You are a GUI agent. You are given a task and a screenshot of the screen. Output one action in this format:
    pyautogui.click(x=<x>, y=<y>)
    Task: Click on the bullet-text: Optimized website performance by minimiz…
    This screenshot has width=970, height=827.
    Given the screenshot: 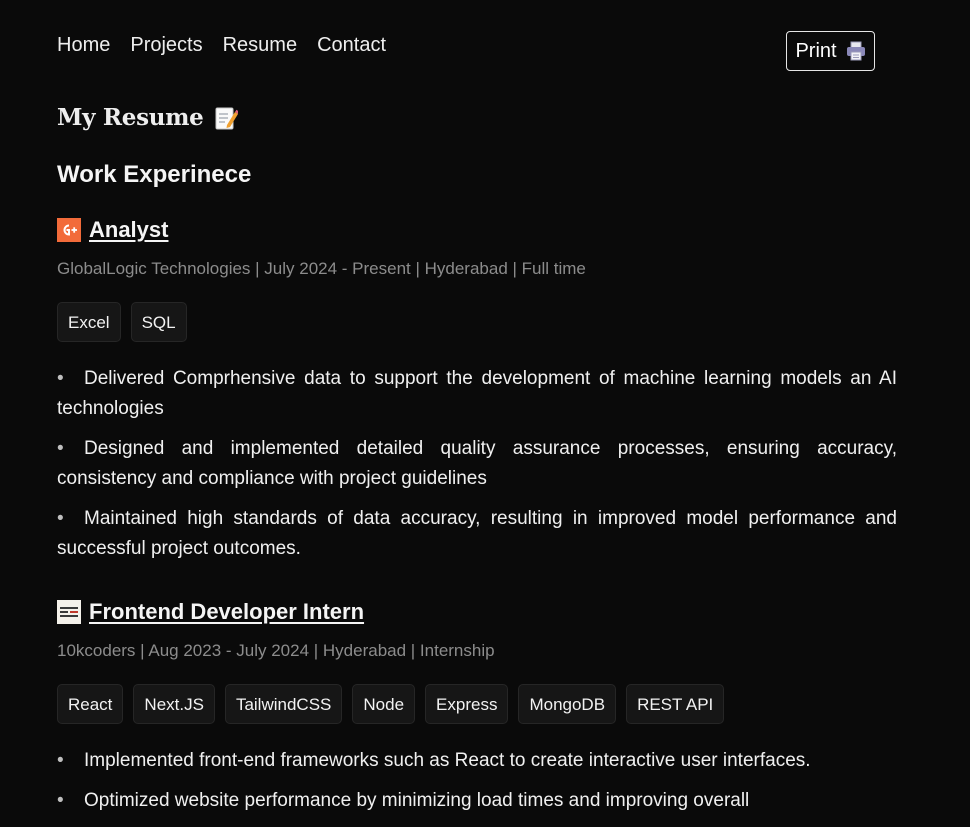 What is the action you would take?
    pyautogui.click(x=417, y=800)
    